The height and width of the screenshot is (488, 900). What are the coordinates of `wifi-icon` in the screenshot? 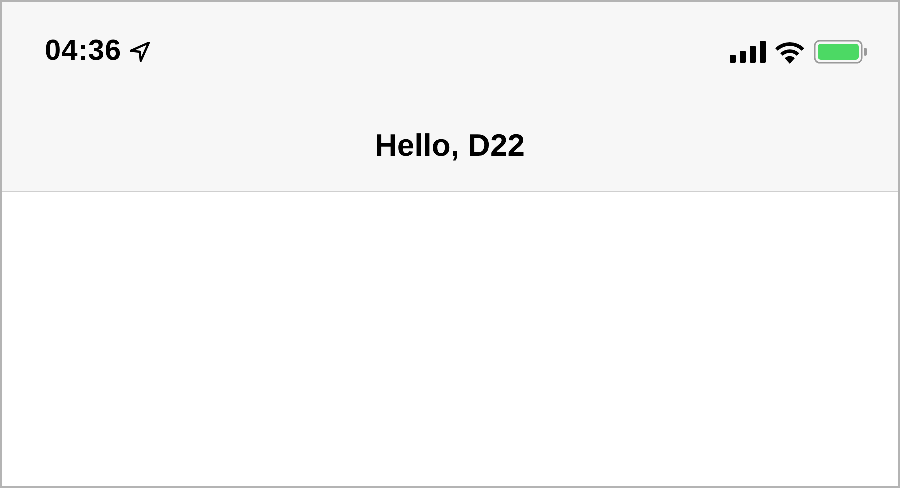 It's located at (790, 52).